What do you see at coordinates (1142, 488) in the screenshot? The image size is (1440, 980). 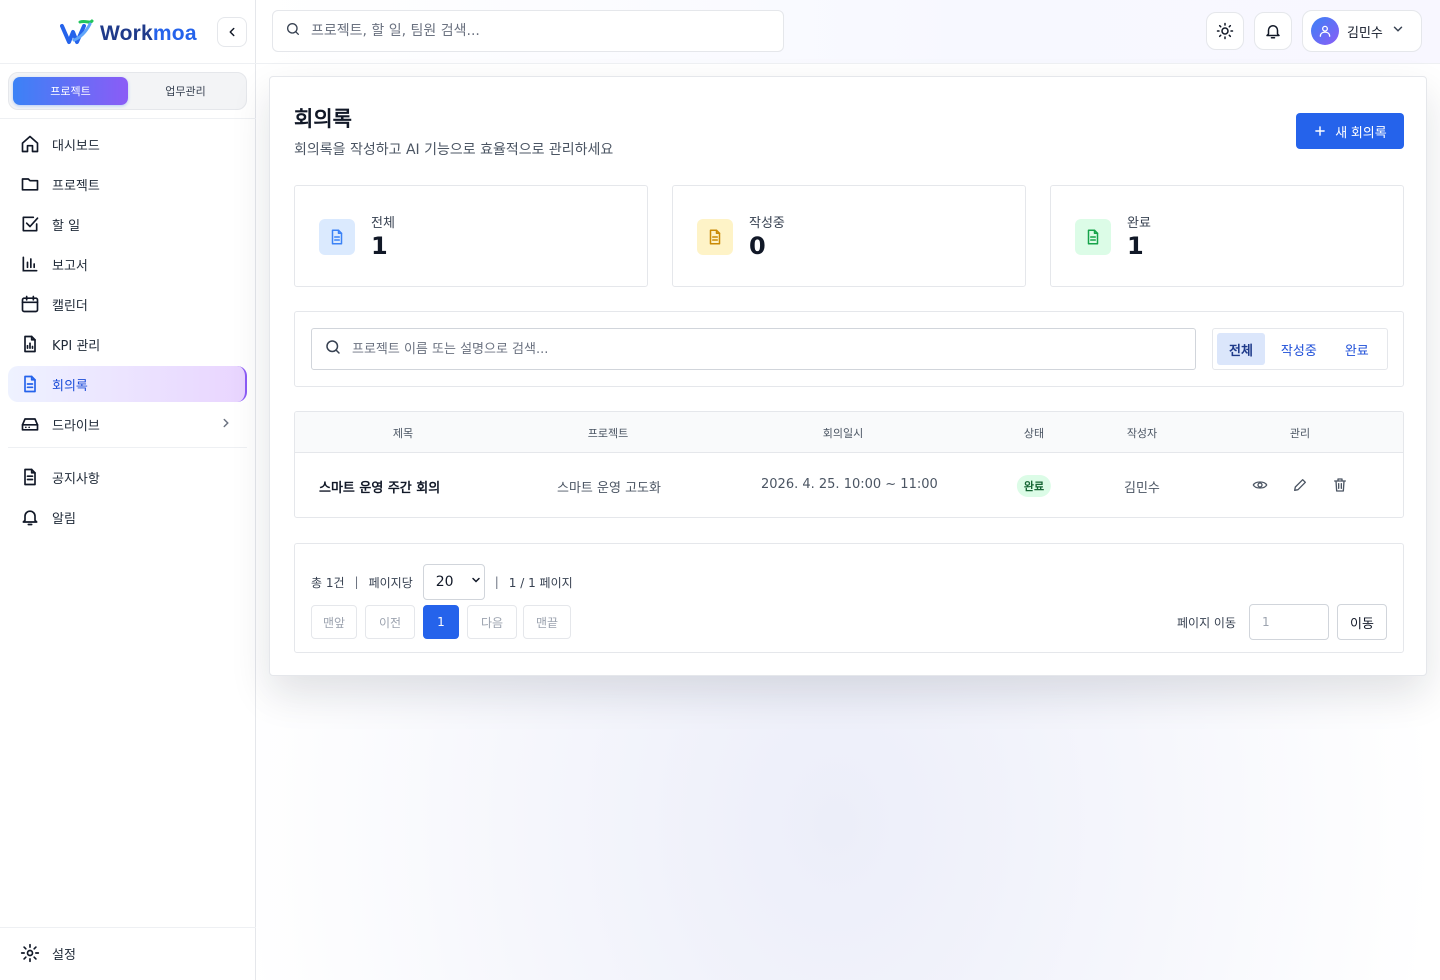 I see `cell-author: 김민수` at bounding box center [1142, 488].